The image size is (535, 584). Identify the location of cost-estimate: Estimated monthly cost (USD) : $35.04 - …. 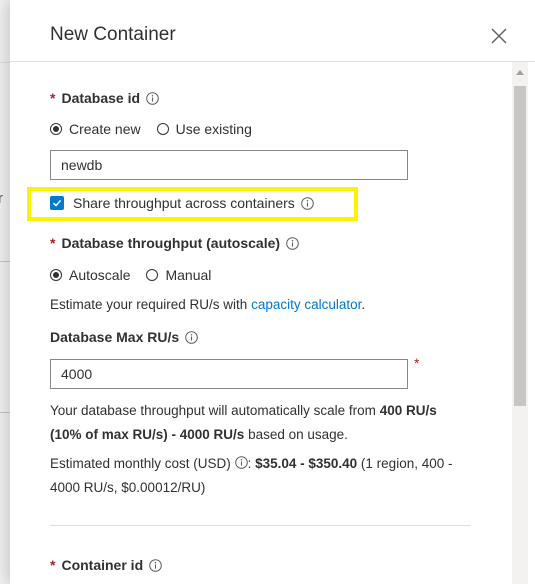
(262, 476).